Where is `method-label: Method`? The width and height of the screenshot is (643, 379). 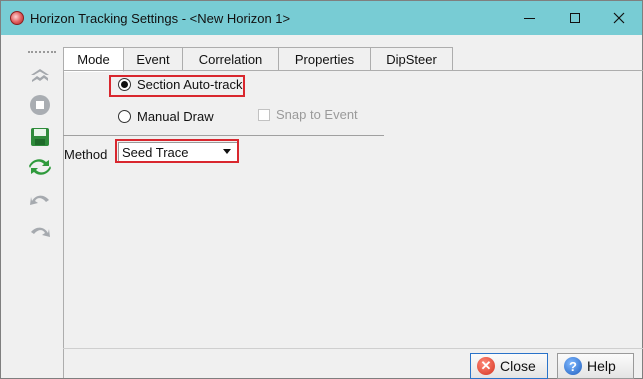
method-label: Method is located at coordinates (86, 154).